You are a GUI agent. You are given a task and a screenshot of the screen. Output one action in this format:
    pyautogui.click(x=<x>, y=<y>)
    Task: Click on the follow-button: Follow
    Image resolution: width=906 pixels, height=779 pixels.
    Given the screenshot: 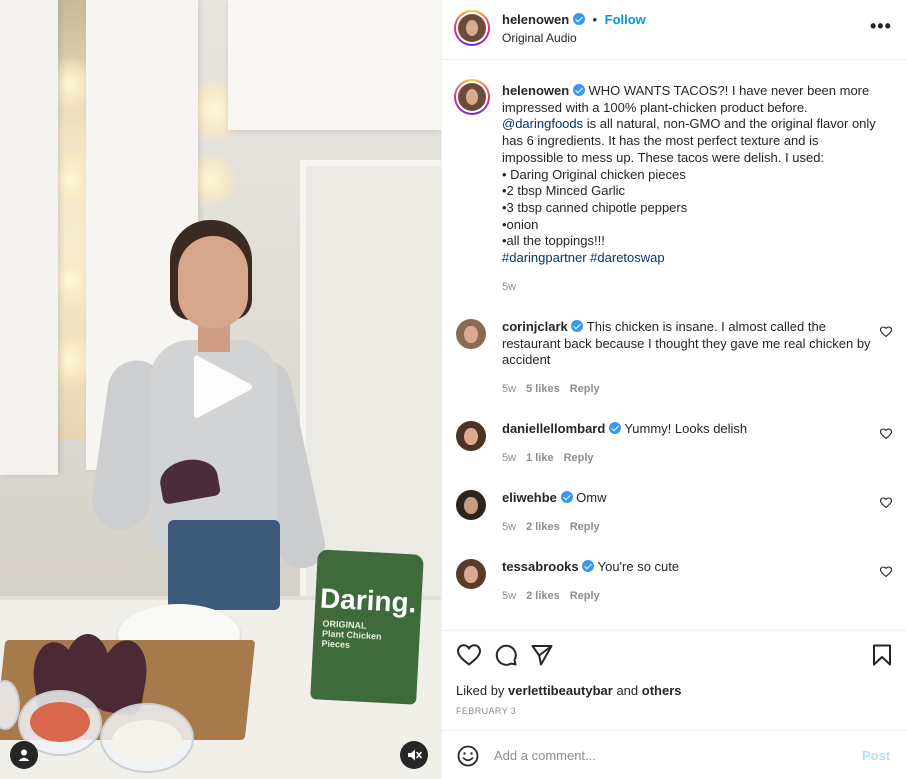 What is the action you would take?
    pyautogui.click(x=625, y=19)
    